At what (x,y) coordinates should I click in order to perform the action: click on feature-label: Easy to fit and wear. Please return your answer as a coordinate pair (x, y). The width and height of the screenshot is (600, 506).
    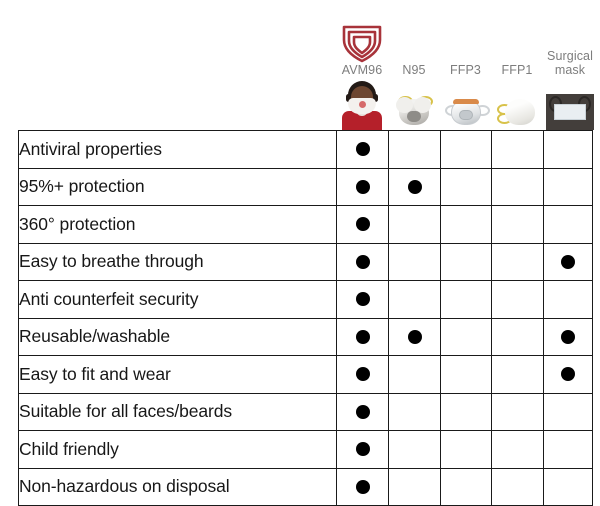
    Looking at the image, I should click on (177, 374).